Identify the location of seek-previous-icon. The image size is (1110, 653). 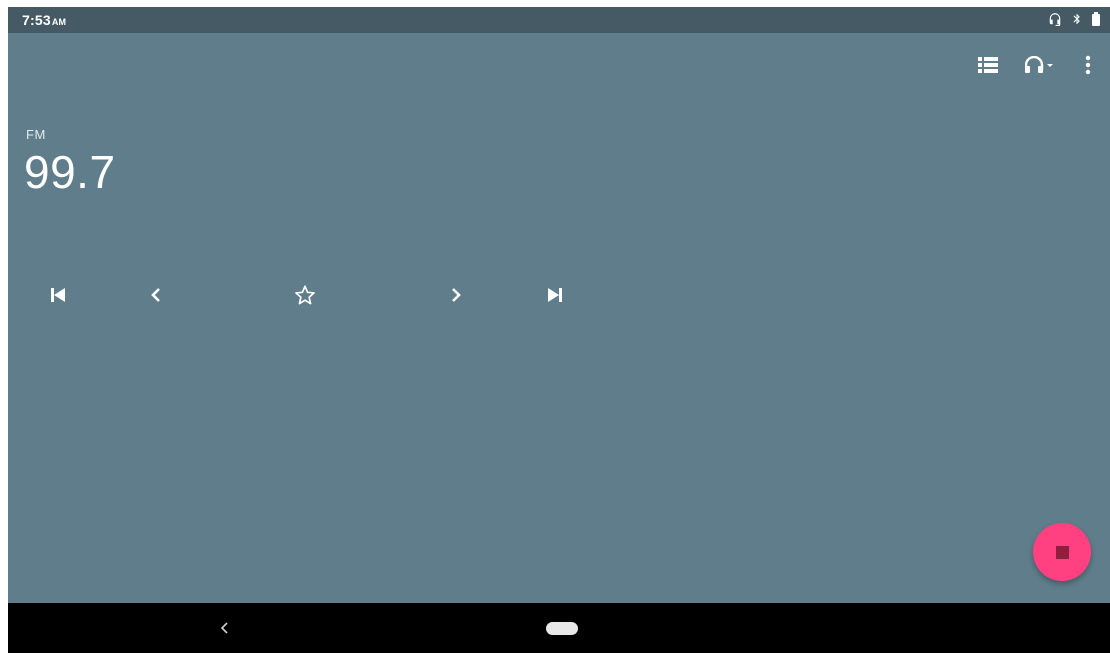
(58, 297).